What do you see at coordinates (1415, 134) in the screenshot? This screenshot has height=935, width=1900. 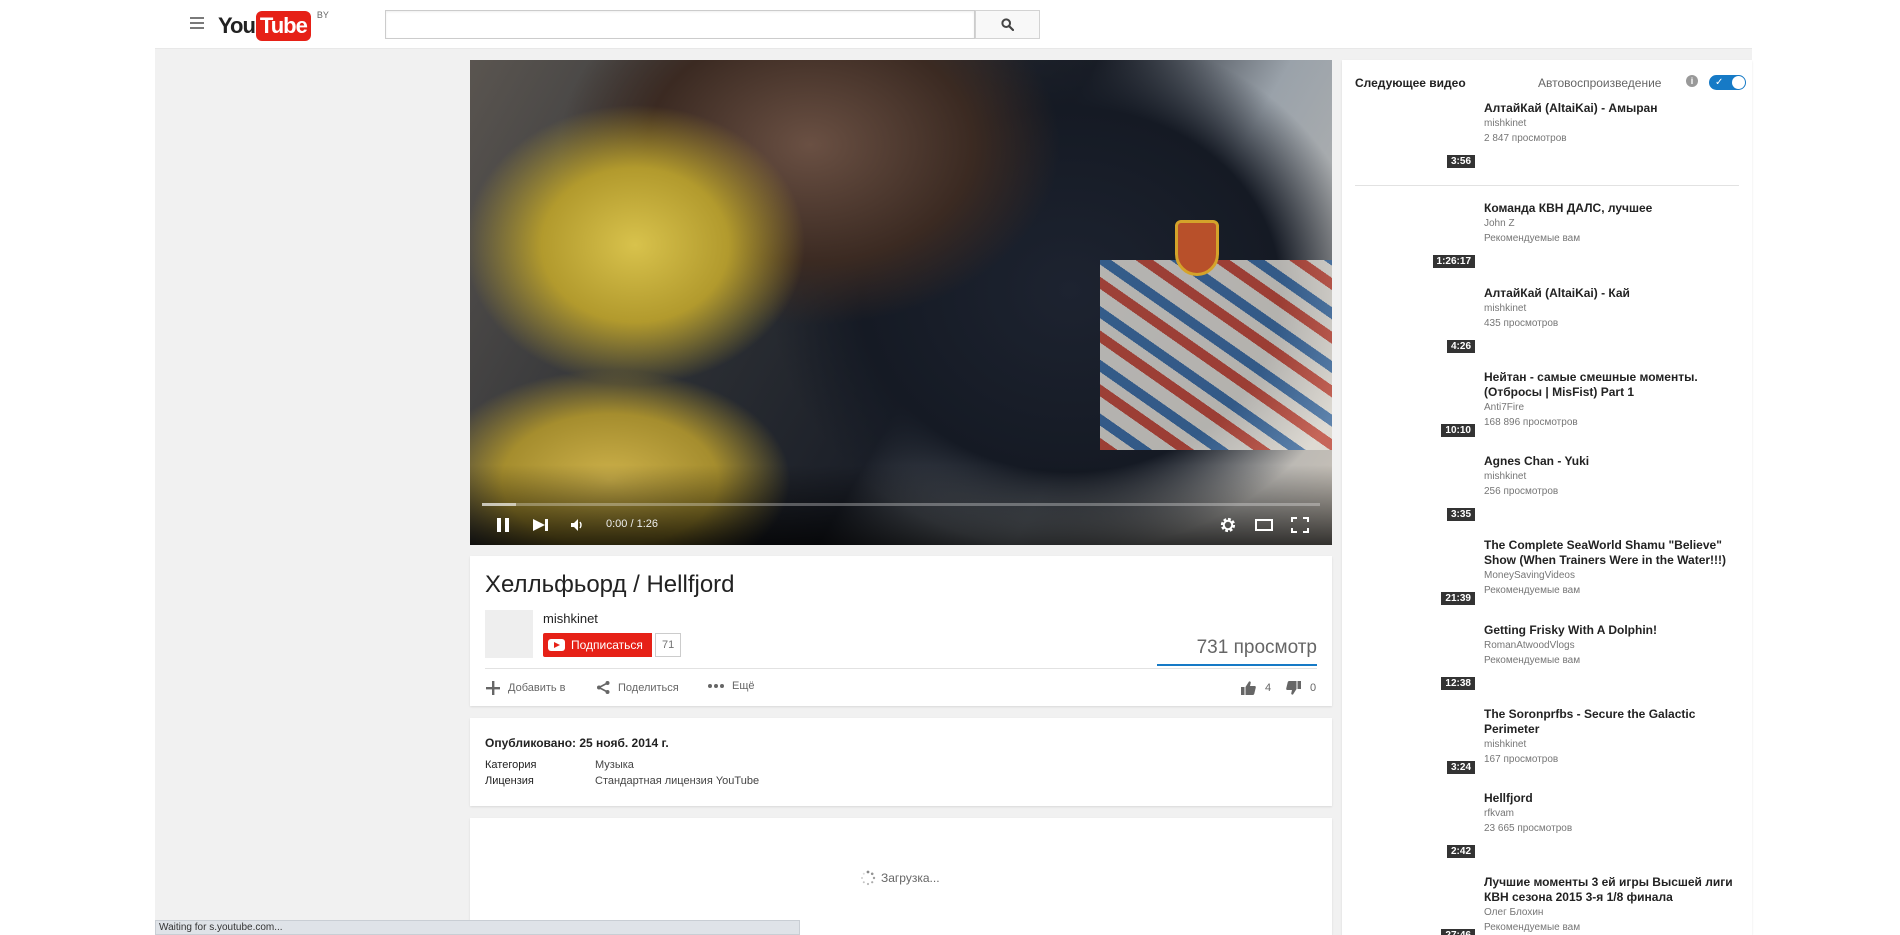 I see `video-thumbnail: 3:56` at bounding box center [1415, 134].